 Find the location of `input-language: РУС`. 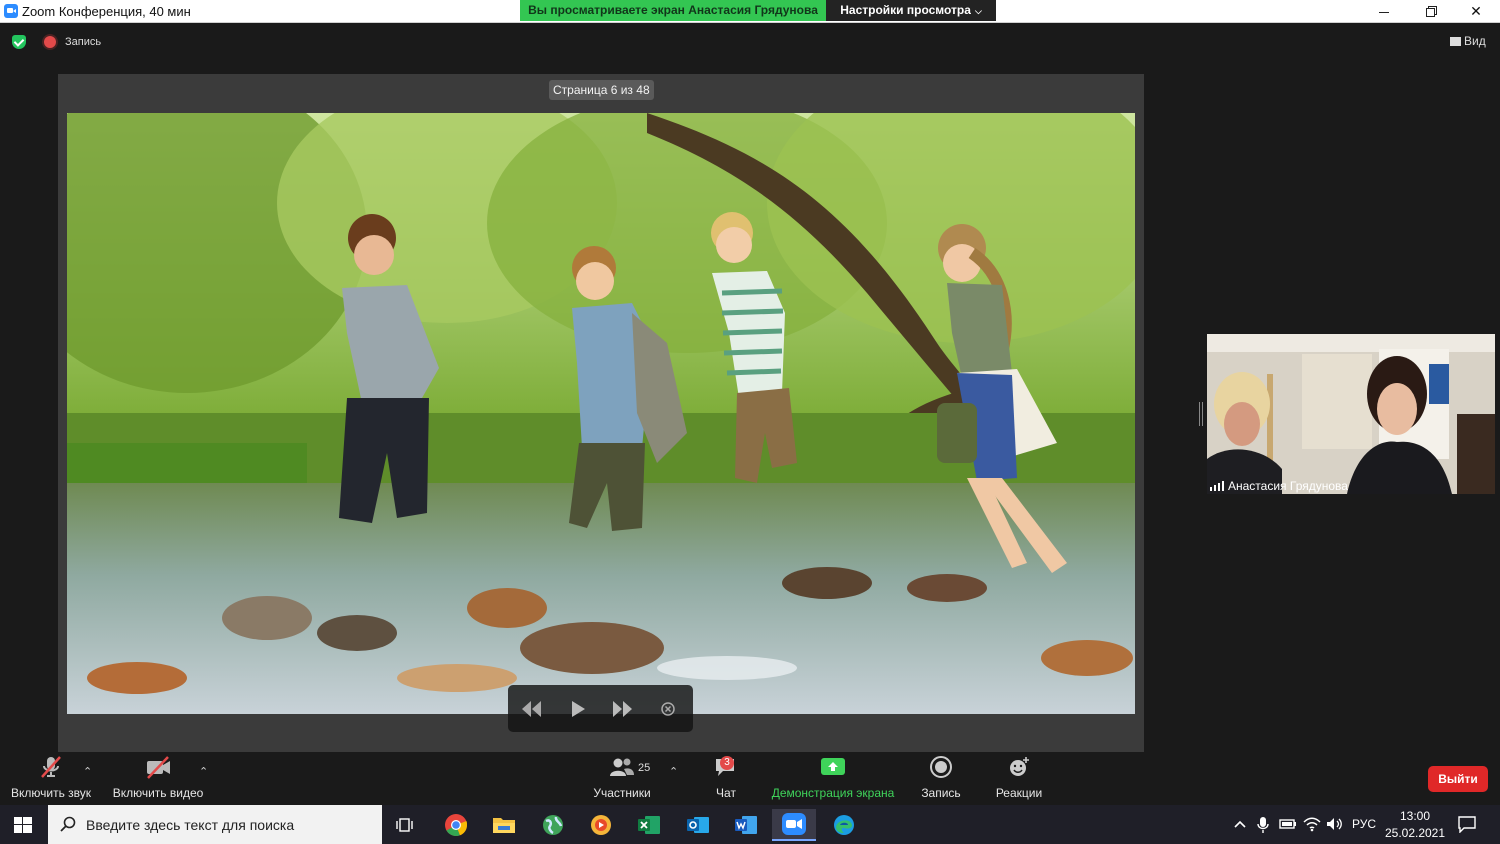

input-language: РУС is located at coordinates (1364, 824).